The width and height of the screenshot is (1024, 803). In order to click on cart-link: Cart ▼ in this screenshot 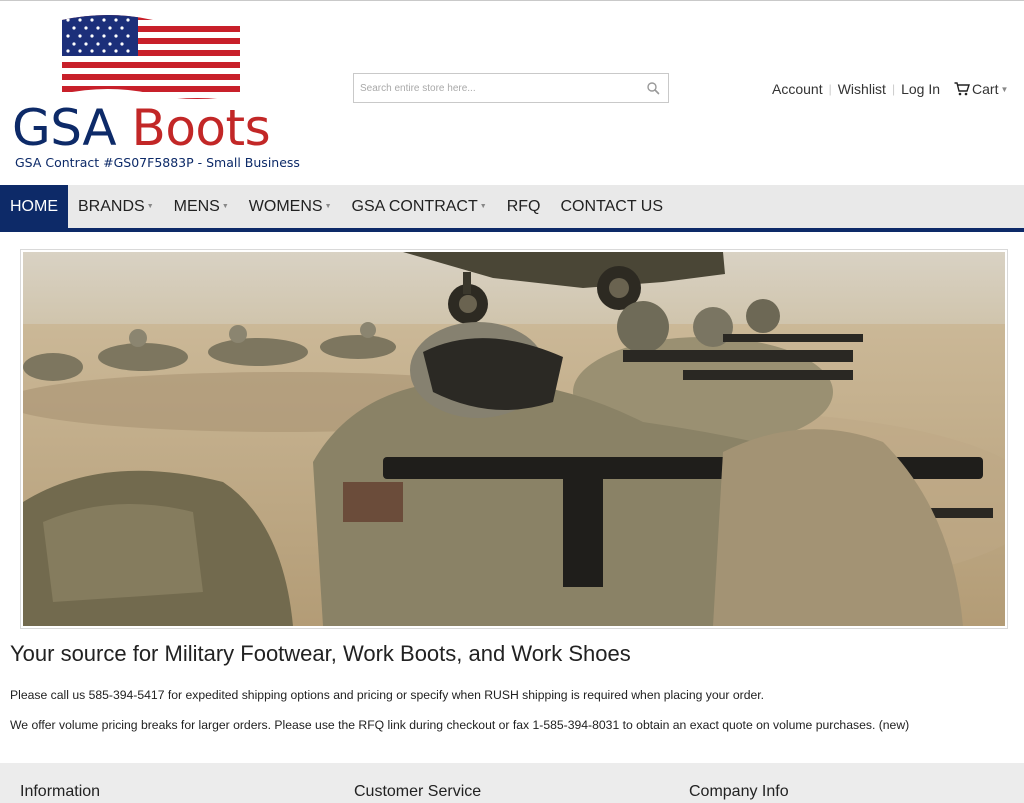, I will do `click(981, 89)`.